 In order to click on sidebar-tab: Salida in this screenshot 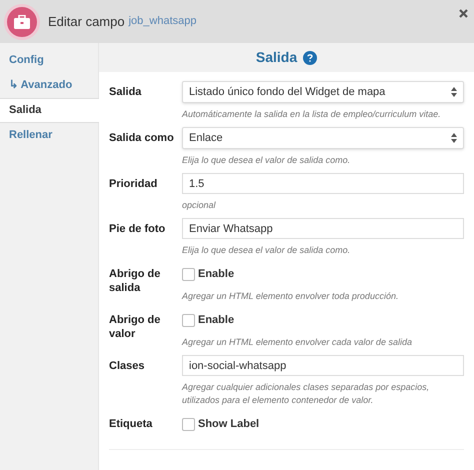, I will do `click(49, 110)`.